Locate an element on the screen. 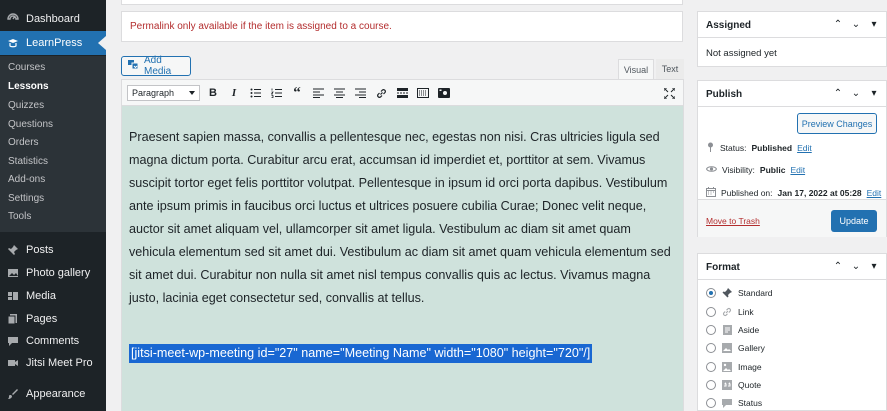  edit-visibility-link: Edit is located at coordinates (797, 170).